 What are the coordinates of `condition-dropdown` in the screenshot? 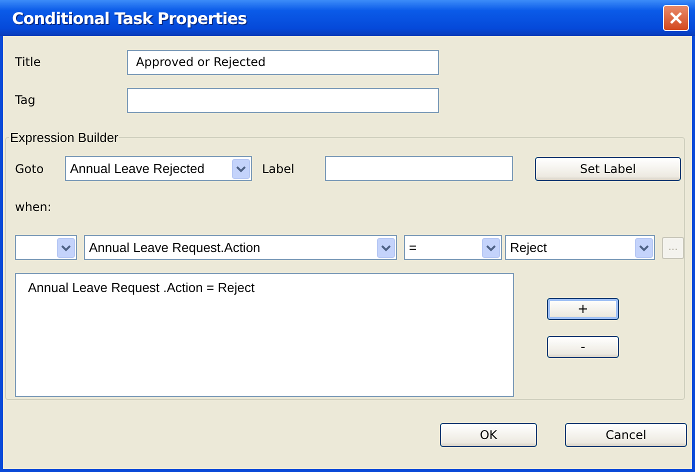 It's located at (46, 247).